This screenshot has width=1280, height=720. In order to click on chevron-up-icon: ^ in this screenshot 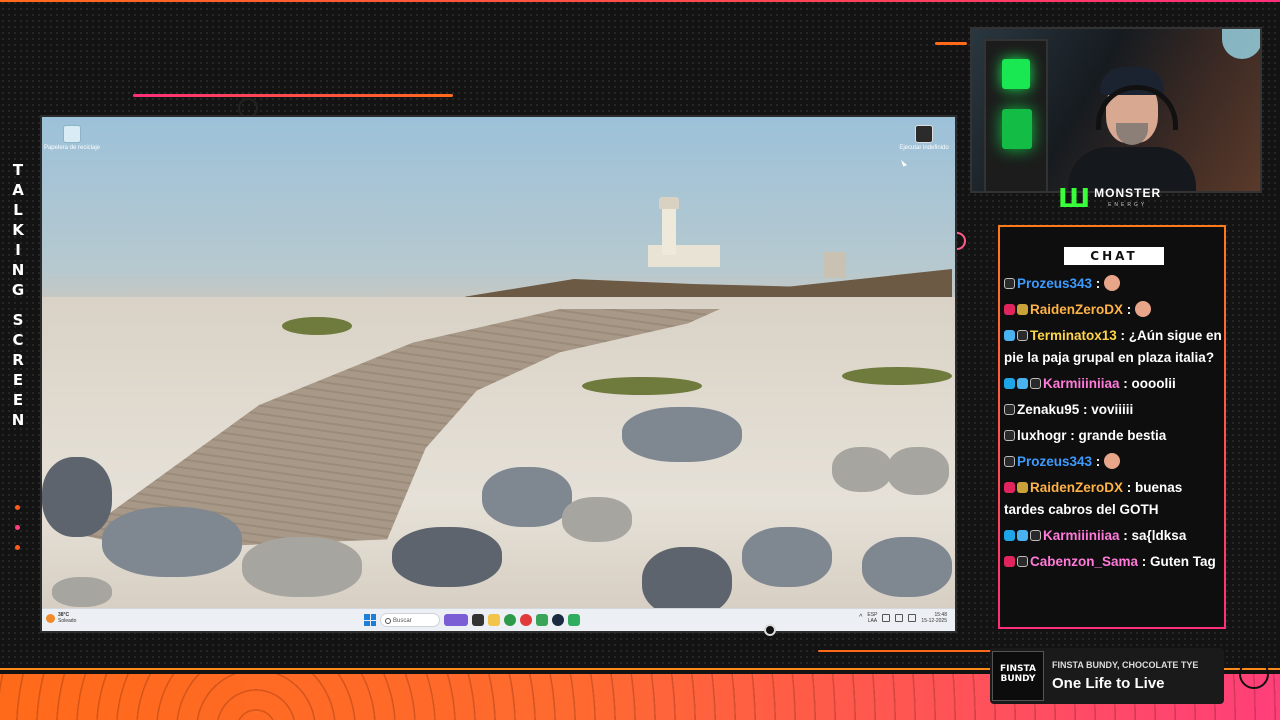, I will do `click(860, 617)`.